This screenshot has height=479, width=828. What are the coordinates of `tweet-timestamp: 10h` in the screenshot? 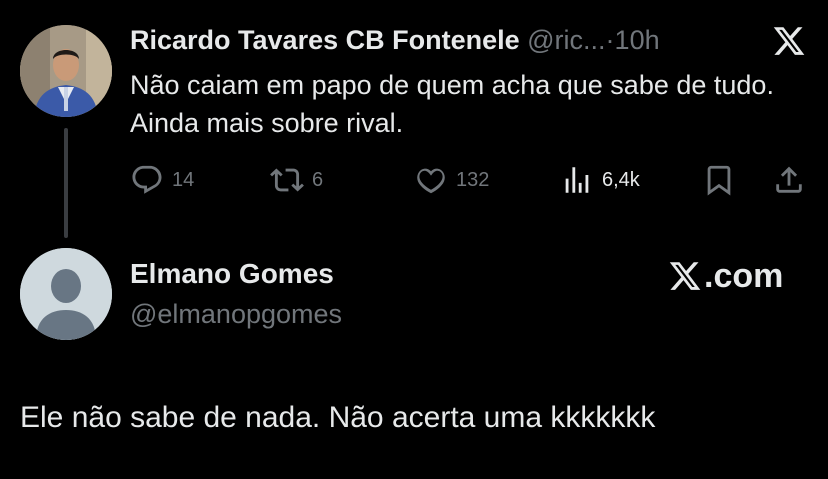 It's located at (637, 40).